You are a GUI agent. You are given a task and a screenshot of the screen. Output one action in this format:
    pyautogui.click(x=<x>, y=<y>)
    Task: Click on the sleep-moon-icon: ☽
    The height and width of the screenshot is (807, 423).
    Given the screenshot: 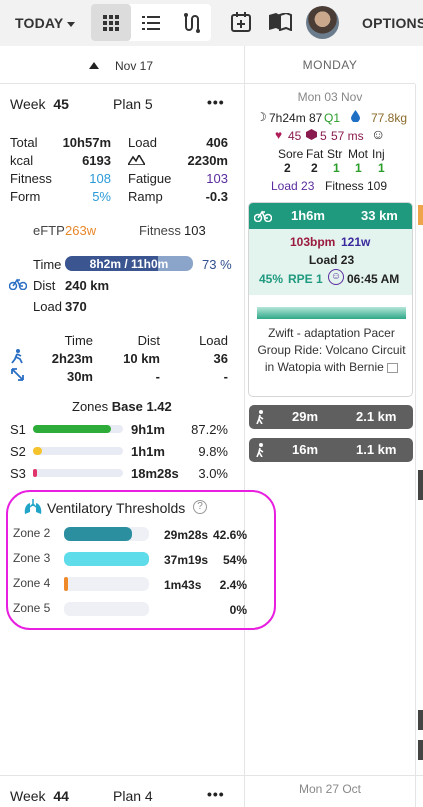 What is the action you would take?
    pyautogui.click(x=261, y=117)
    